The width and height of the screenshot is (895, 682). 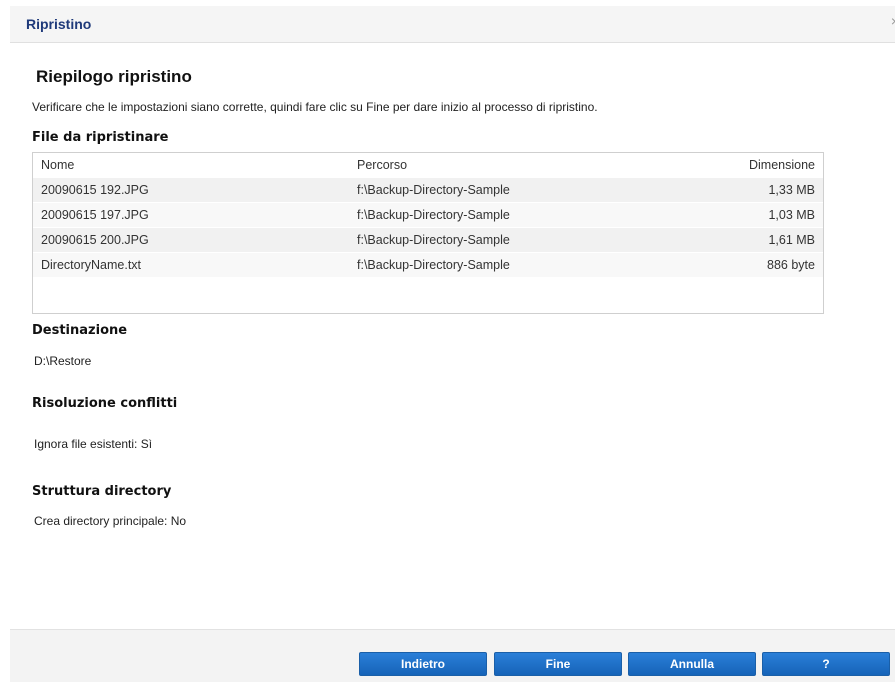 What do you see at coordinates (63, 361) in the screenshot?
I see `destination-value: D:\Restore` at bounding box center [63, 361].